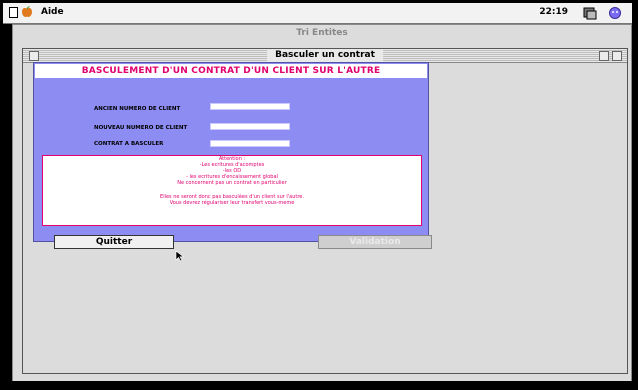 Image resolution: width=638 pixels, height=390 pixels. What do you see at coordinates (250, 126) in the screenshot?
I see `new-client-input` at bounding box center [250, 126].